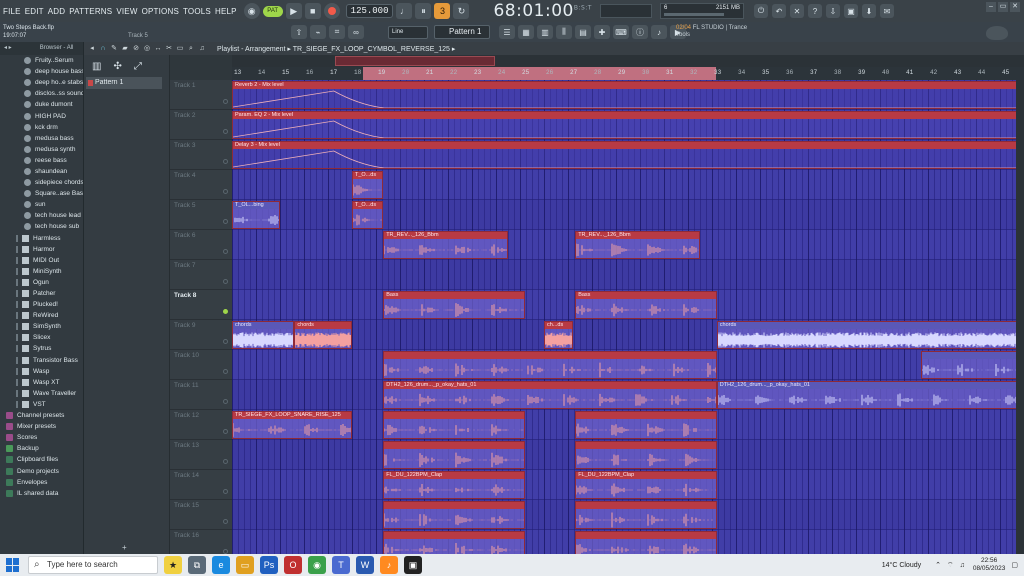 This screenshot has width=1024, height=576. I want to click on save-icon: ▣, so click(850, 11).